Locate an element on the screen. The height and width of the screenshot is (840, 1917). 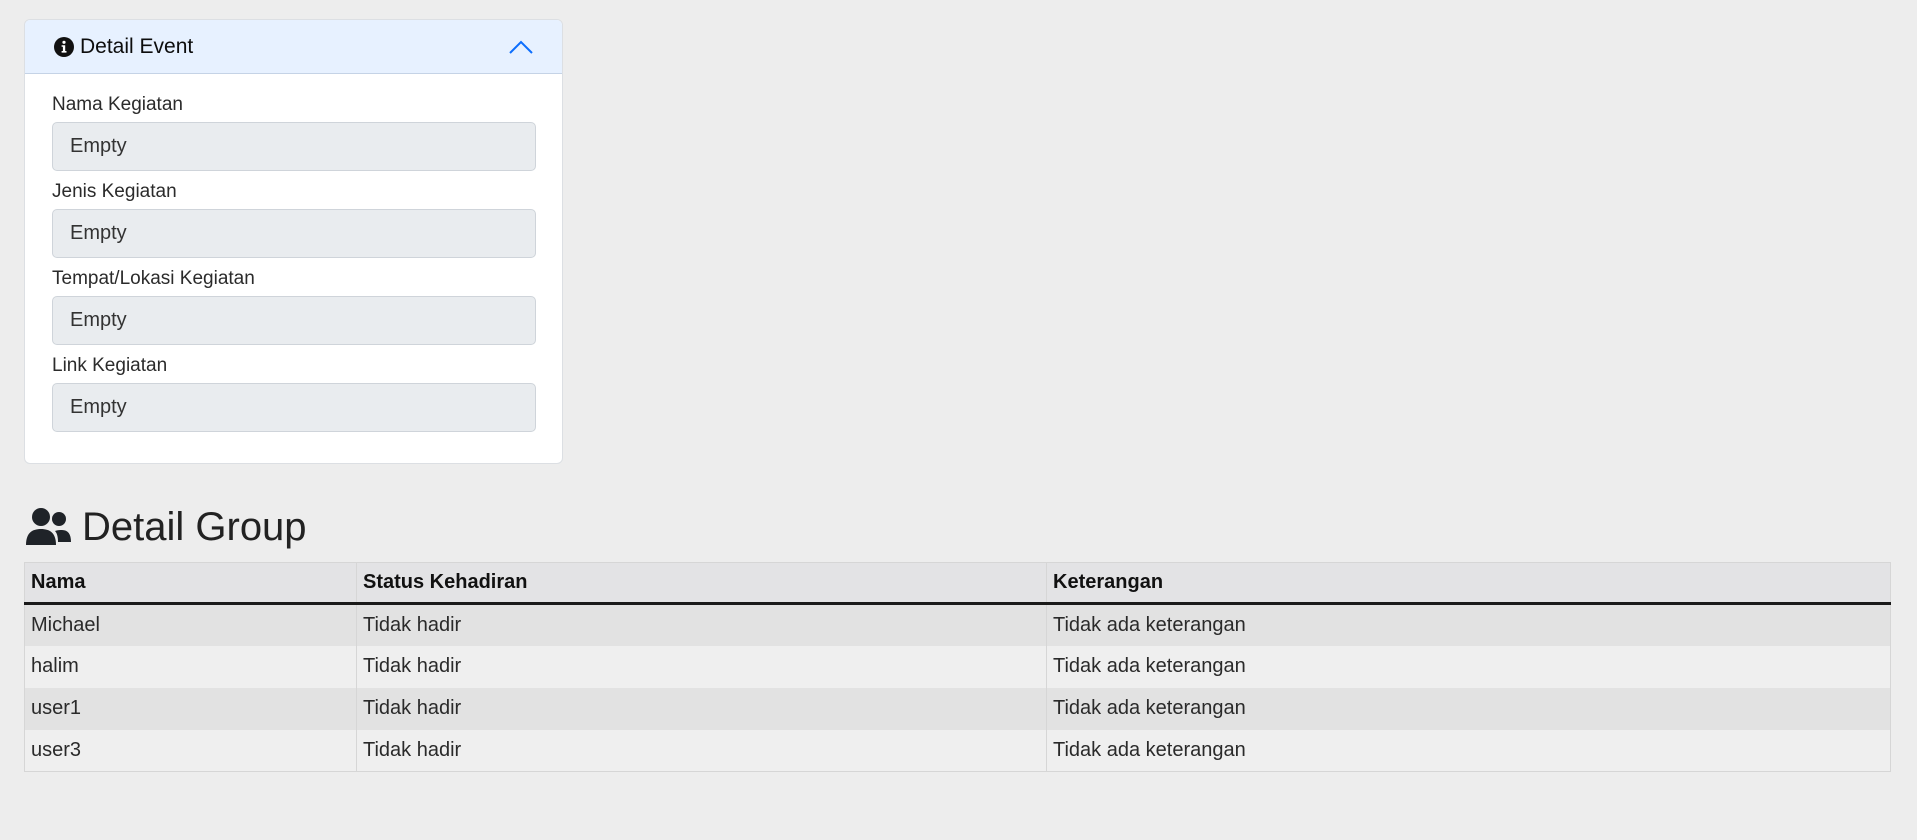
cell-nama: user1 is located at coordinates (190, 708).